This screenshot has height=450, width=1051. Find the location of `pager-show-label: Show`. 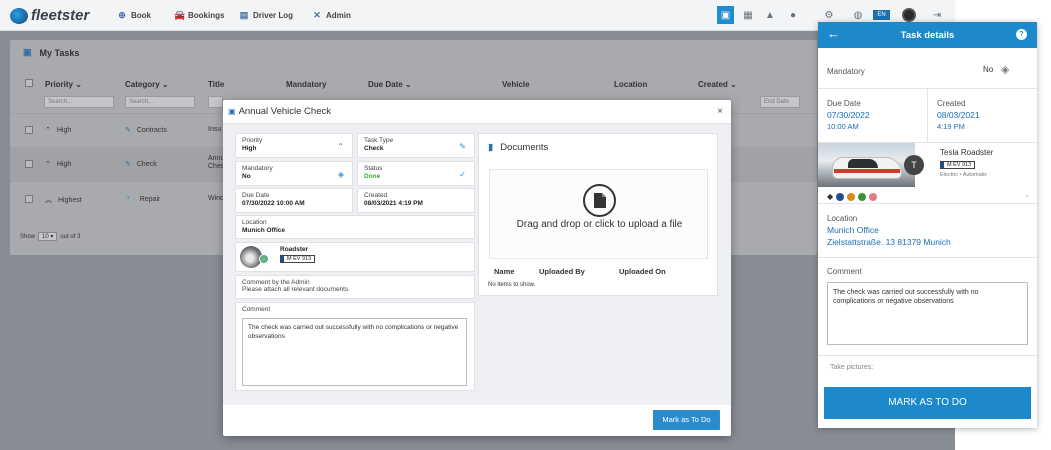

pager-show-label: Show is located at coordinates (28, 236).